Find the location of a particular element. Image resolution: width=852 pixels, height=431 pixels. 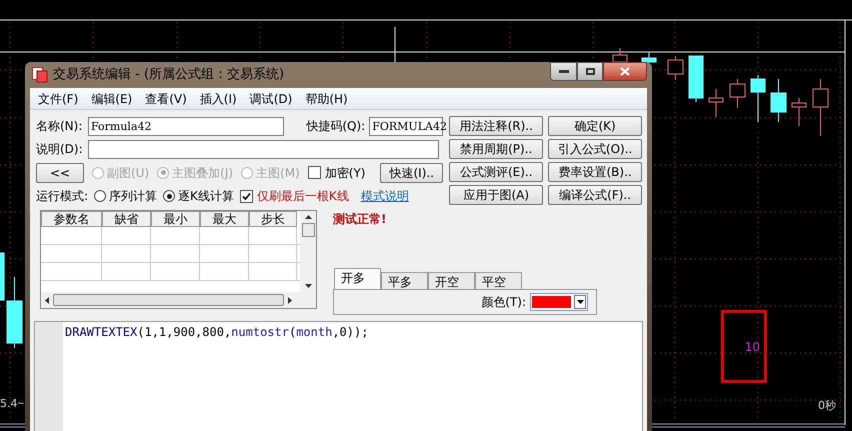

checkbox-label: 仅刷最后一根K线 is located at coordinates (302, 196).